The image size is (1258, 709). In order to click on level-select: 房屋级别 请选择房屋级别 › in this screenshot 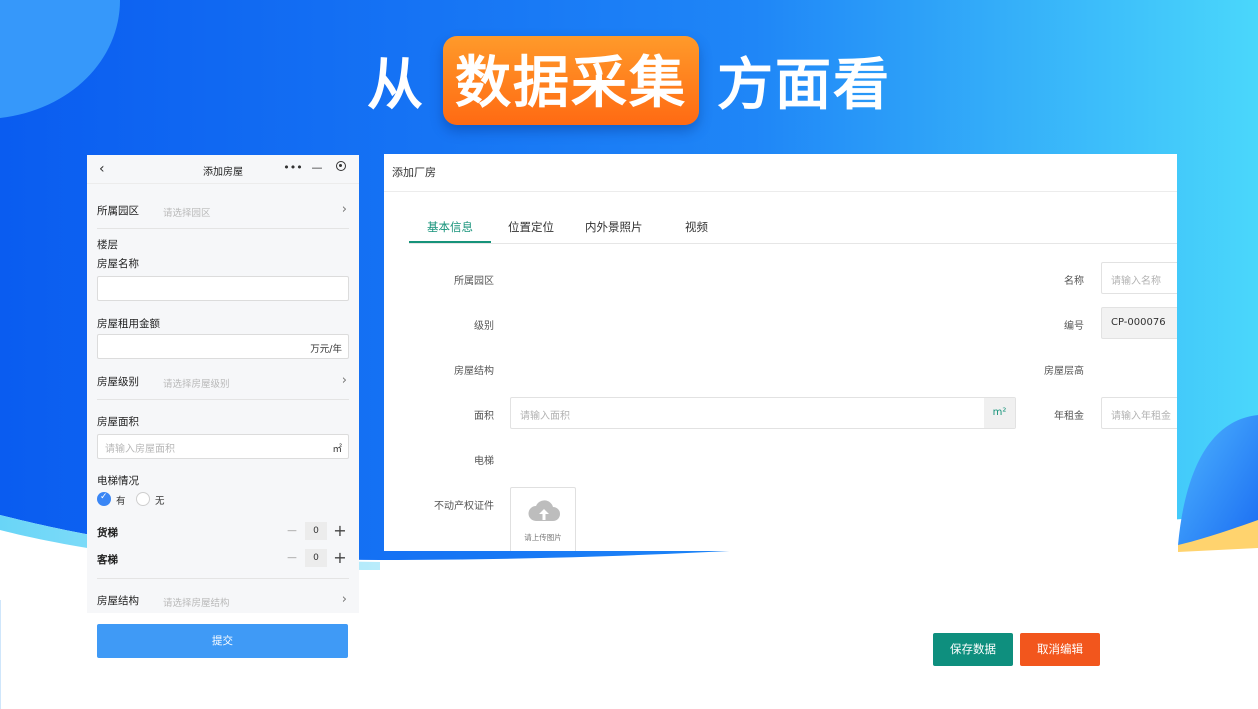, I will do `click(223, 381)`.